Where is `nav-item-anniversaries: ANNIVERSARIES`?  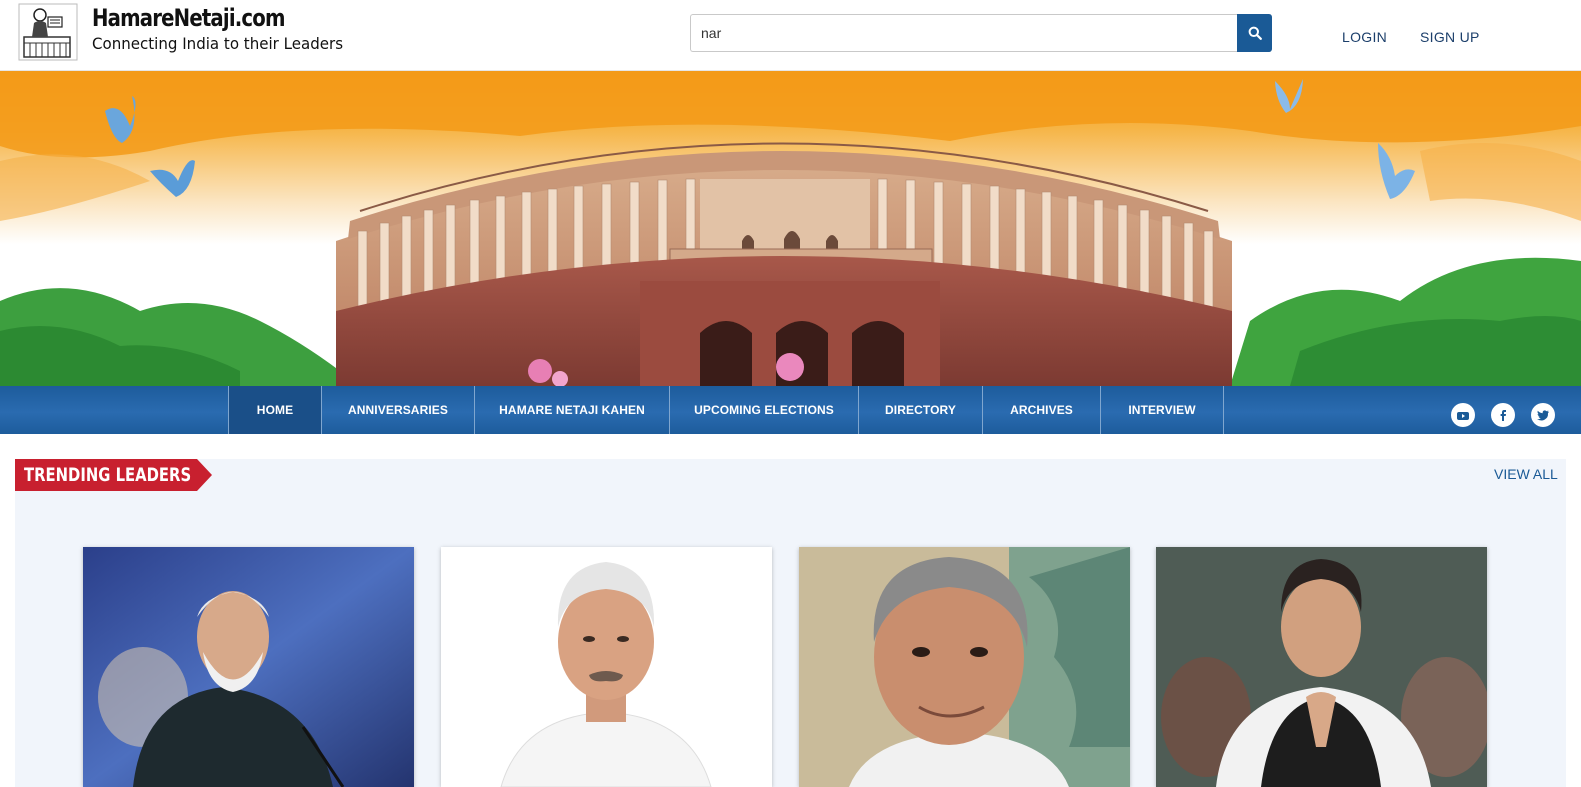 nav-item-anniversaries: ANNIVERSARIES is located at coordinates (398, 410).